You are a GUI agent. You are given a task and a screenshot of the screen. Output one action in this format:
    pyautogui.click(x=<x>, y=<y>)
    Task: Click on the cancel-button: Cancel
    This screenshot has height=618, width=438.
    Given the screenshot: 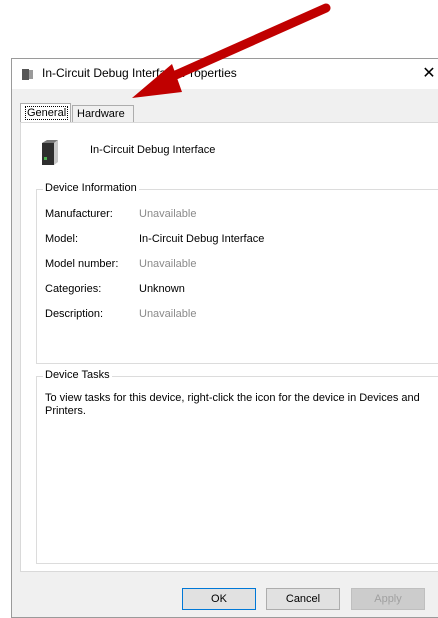 What is the action you would take?
    pyautogui.click(x=303, y=599)
    